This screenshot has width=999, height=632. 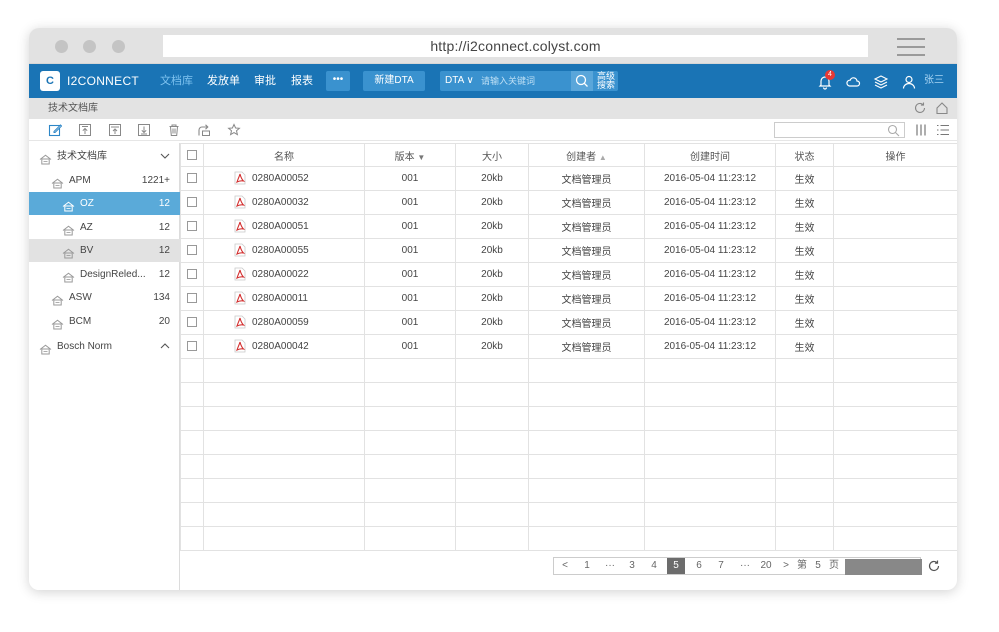 I want to click on tree-item: APM 1221+, so click(x=104, y=180).